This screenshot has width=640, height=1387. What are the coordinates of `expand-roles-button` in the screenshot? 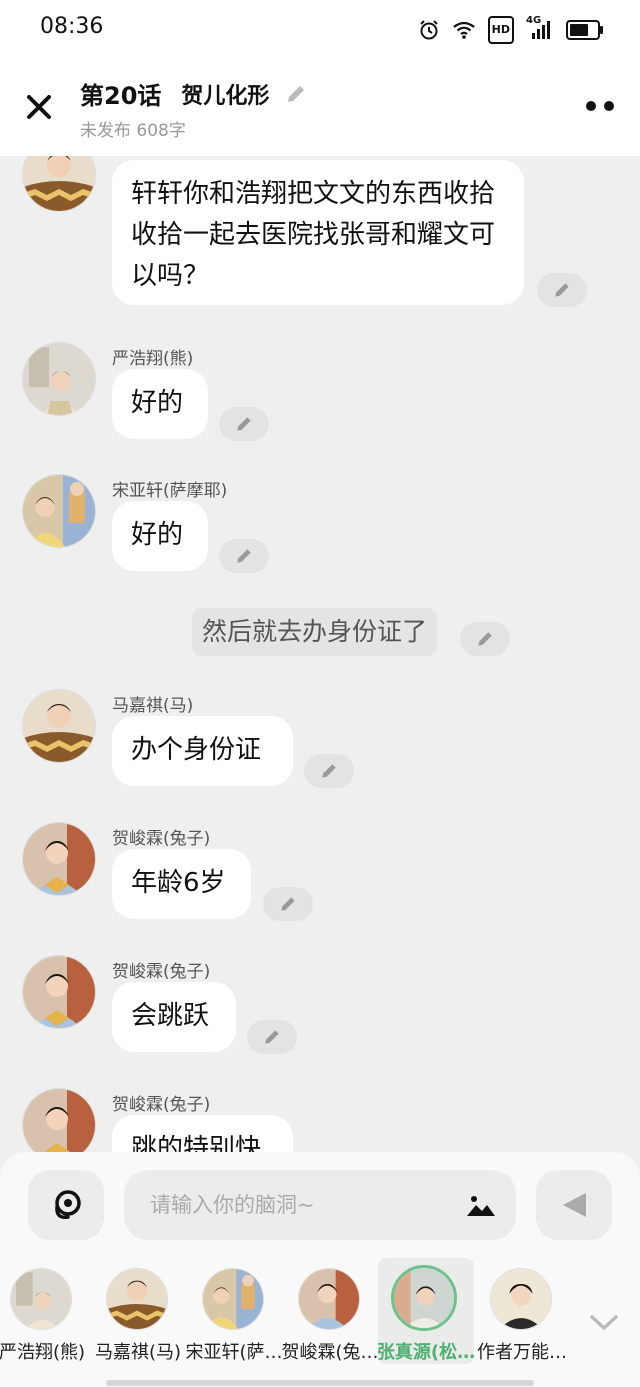 It's located at (604, 1323).